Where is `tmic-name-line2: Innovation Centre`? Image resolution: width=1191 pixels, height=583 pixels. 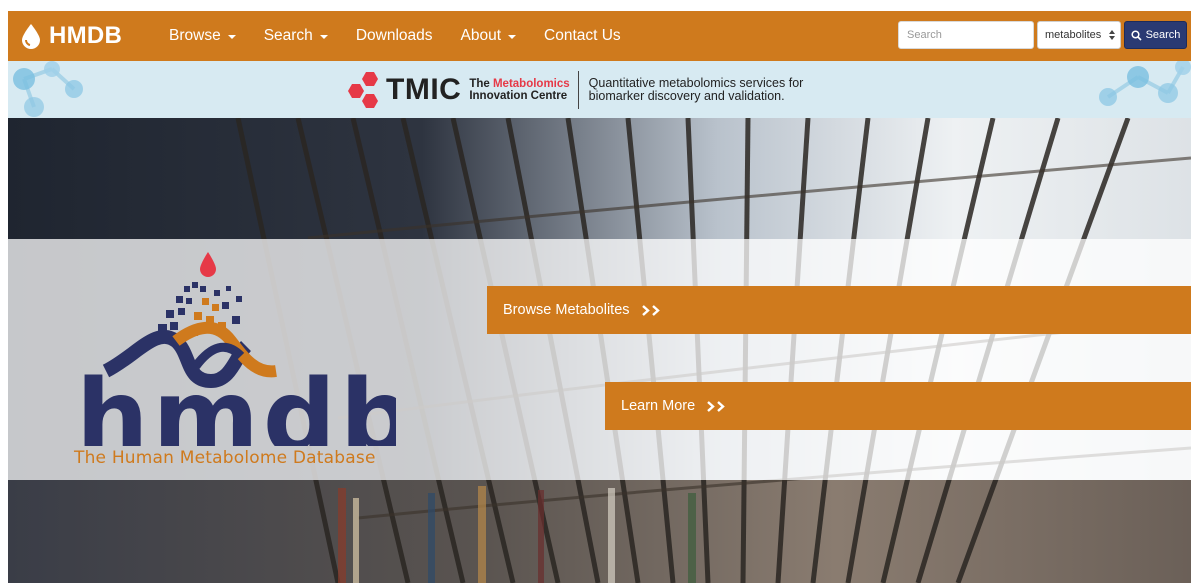
tmic-name-line2: Innovation Centre is located at coordinates (518, 96).